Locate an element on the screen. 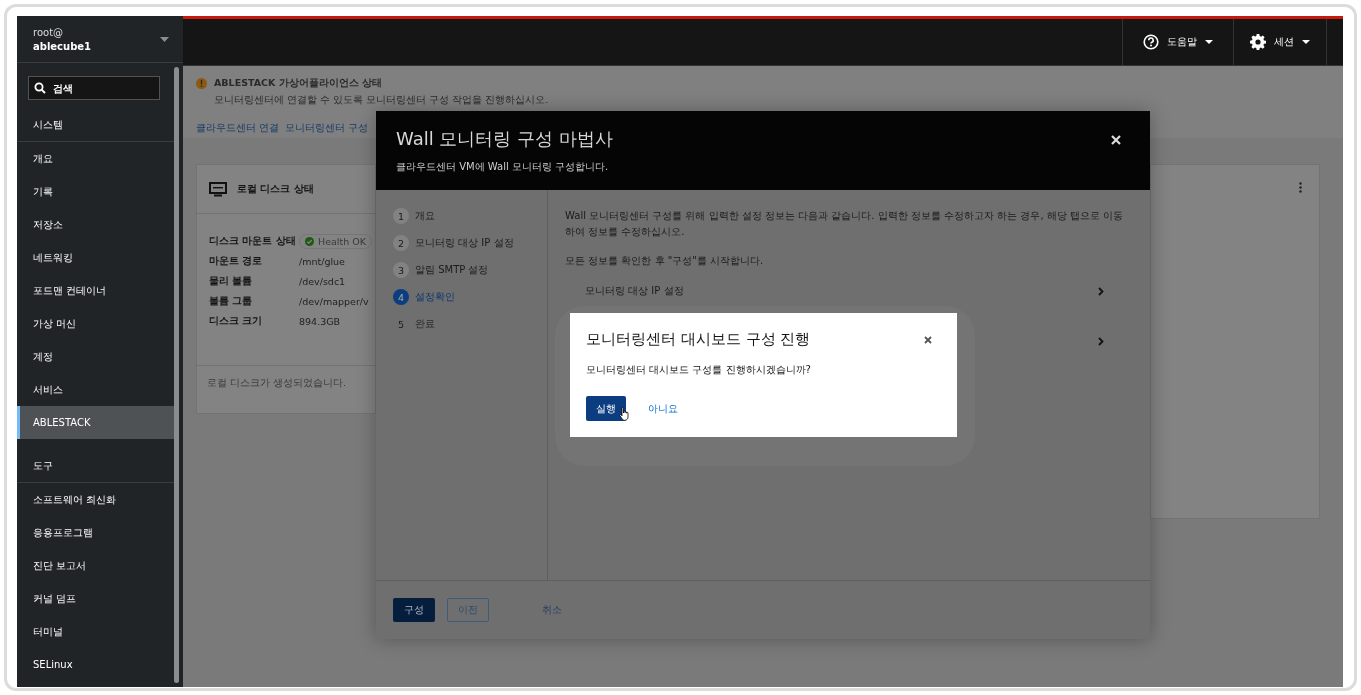  field-label: 디스크 마운트 상태 is located at coordinates (253, 241).